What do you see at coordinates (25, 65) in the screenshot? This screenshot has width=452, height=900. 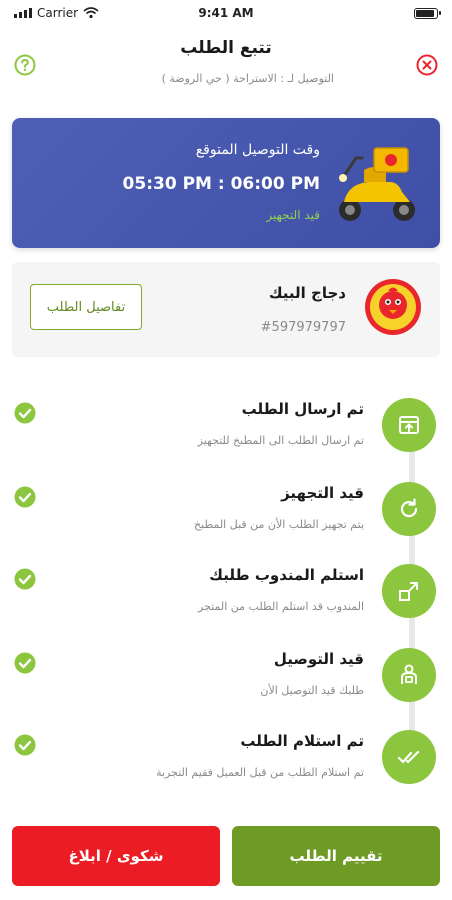 I see `help-icon` at bounding box center [25, 65].